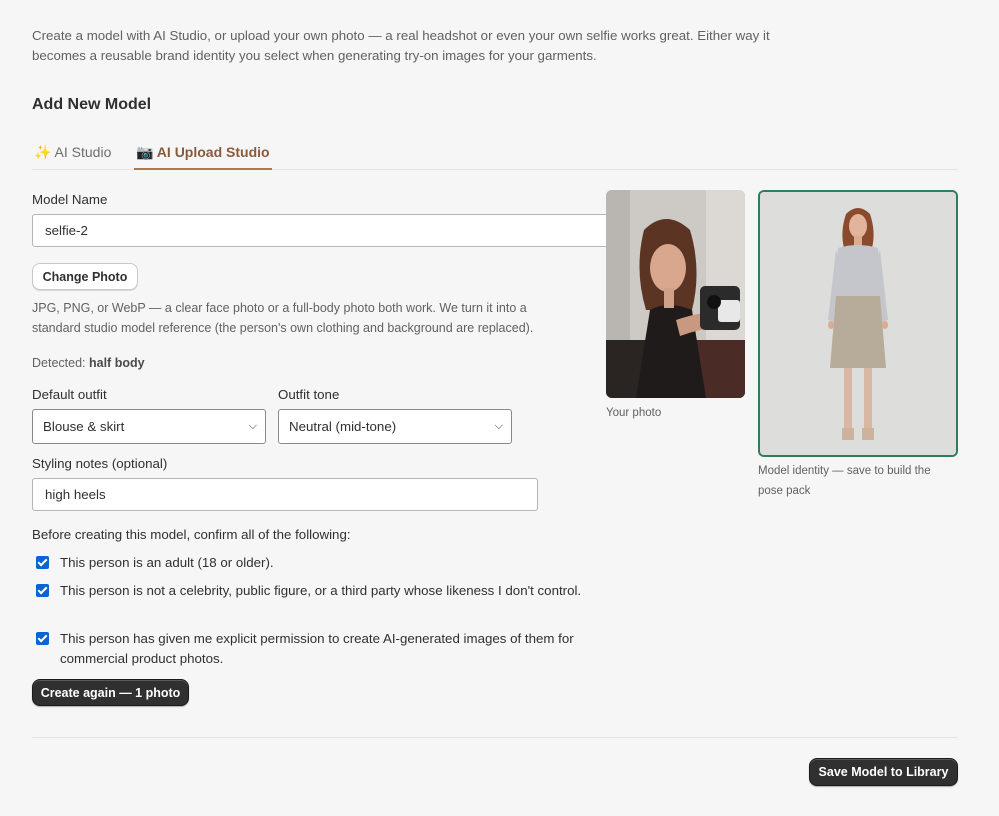 This screenshot has height=816, width=999. What do you see at coordinates (59, 363) in the screenshot?
I see `detected-label: Detected:` at bounding box center [59, 363].